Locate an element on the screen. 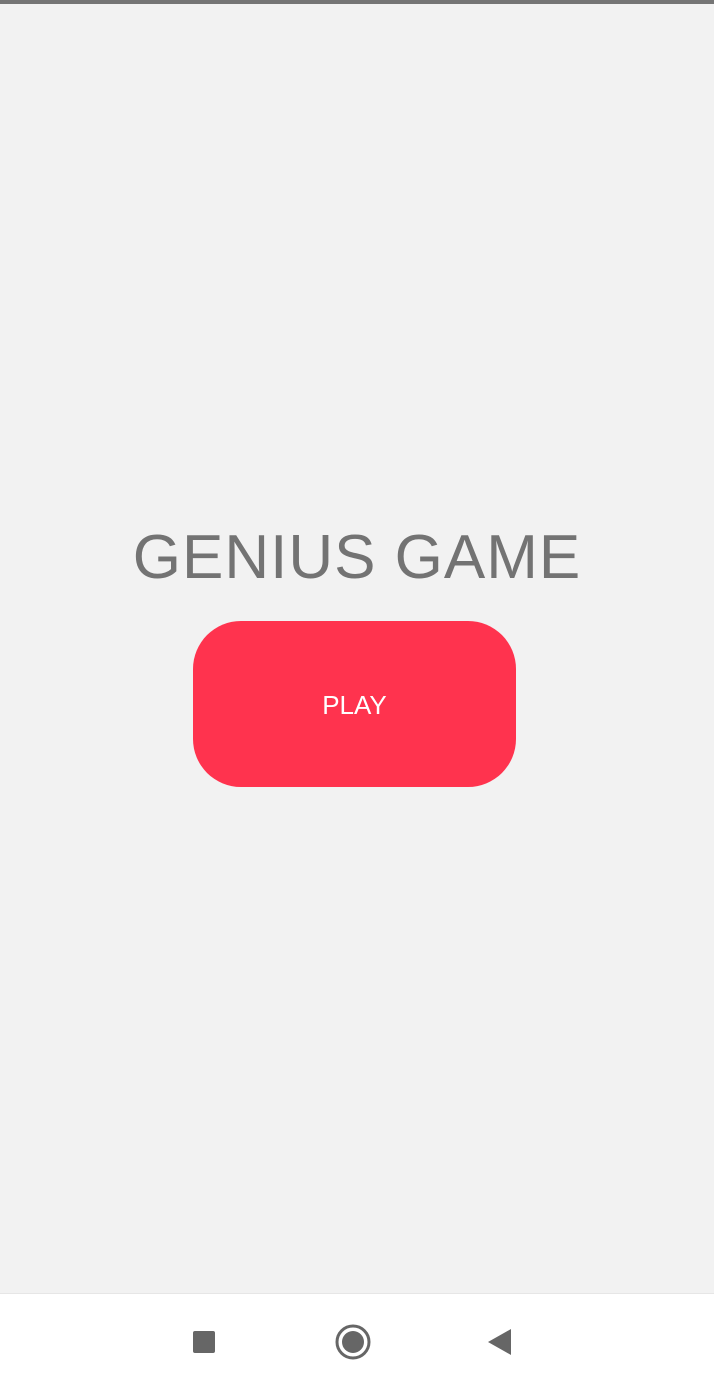 The height and width of the screenshot is (1389, 714). home-button is located at coordinates (353, 1342).